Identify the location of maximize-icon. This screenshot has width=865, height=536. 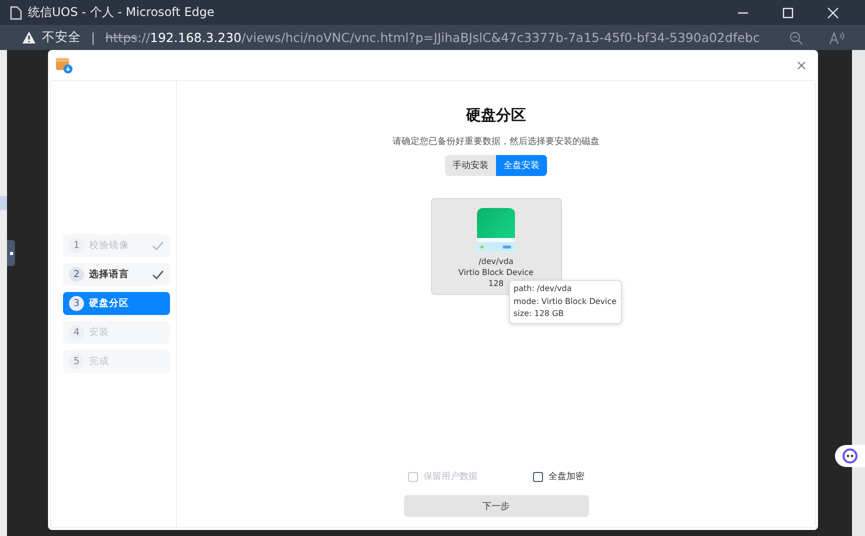
(788, 12).